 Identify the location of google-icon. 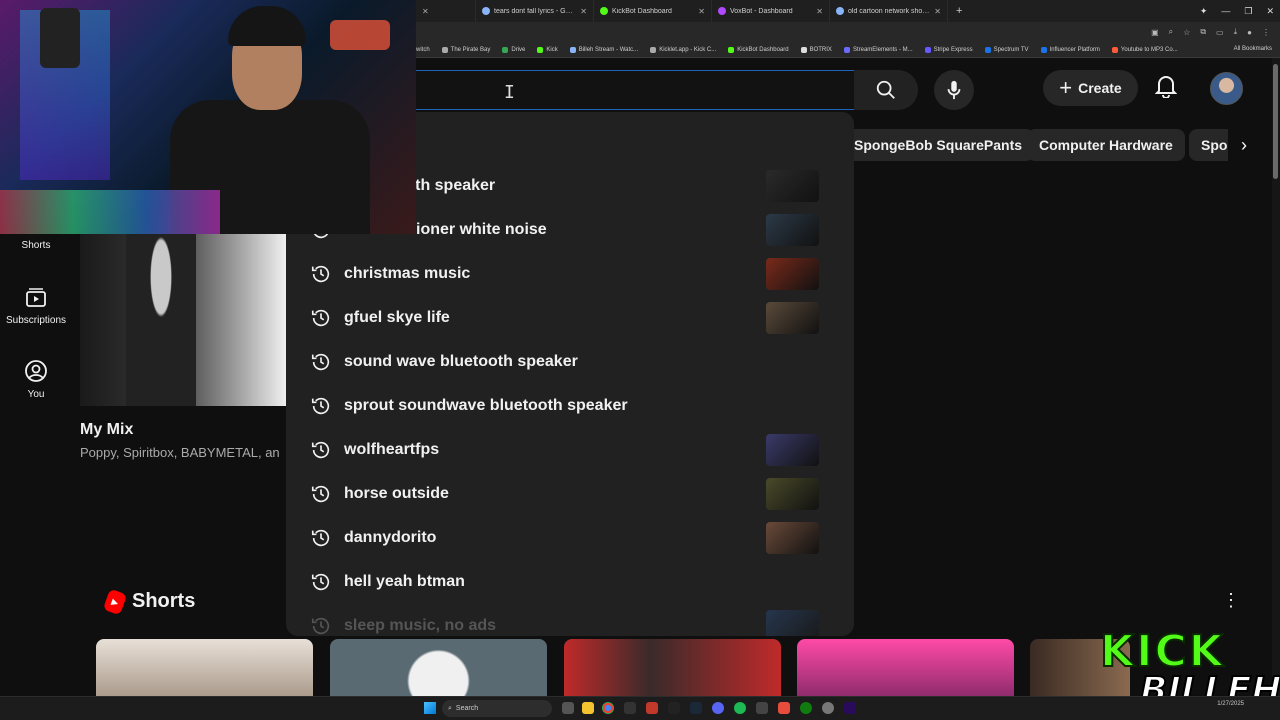
(486, 11).